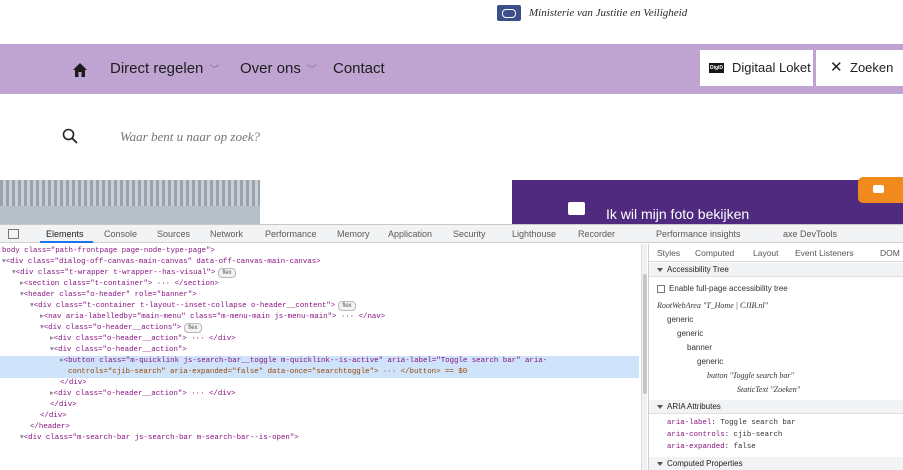 This screenshot has height=470, width=903. What do you see at coordinates (410, 234) in the screenshot?
I see `tab-application: Application` at bounding box center [410, 234].